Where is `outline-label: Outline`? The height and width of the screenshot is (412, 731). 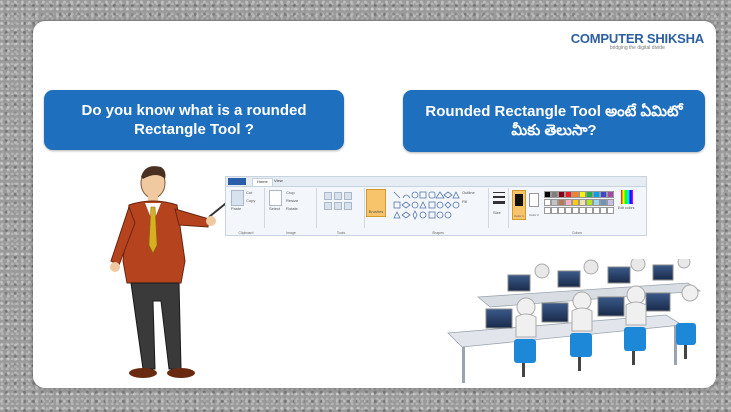
outline-label: Outline is located at coordinates (468, 192).